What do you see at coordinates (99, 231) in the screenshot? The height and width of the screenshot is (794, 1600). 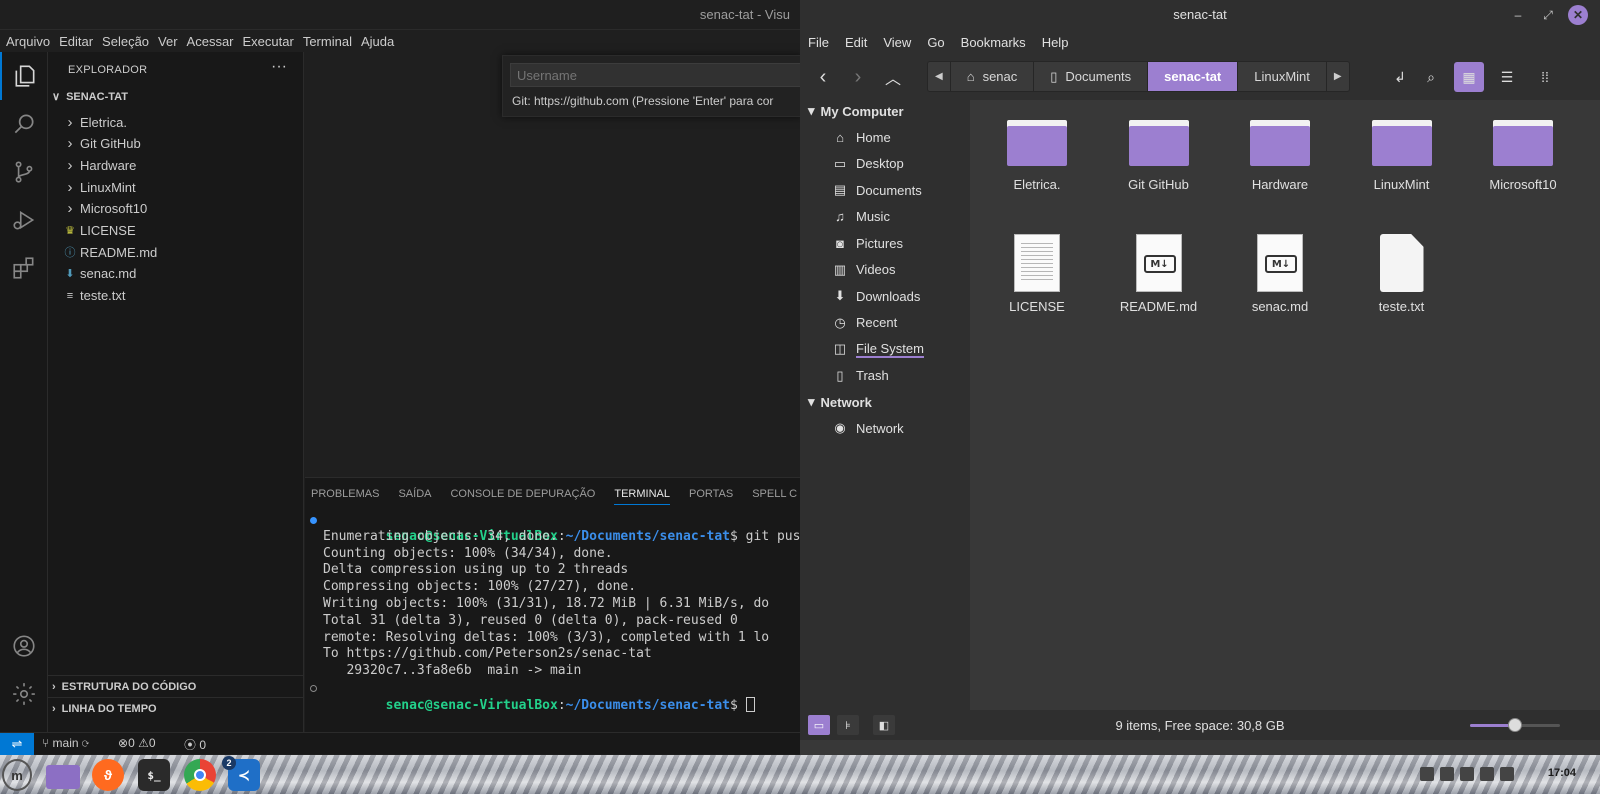 I see `tree-file: ♛ LICENSE` at bounding box center [99, 231].